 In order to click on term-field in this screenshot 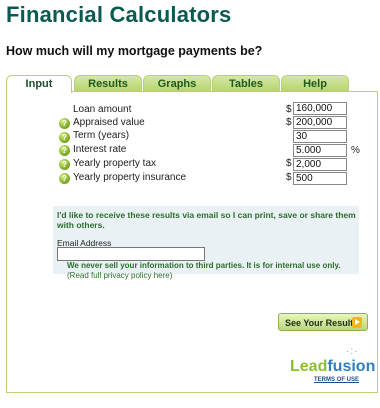, I will do `click(320, 136)`.